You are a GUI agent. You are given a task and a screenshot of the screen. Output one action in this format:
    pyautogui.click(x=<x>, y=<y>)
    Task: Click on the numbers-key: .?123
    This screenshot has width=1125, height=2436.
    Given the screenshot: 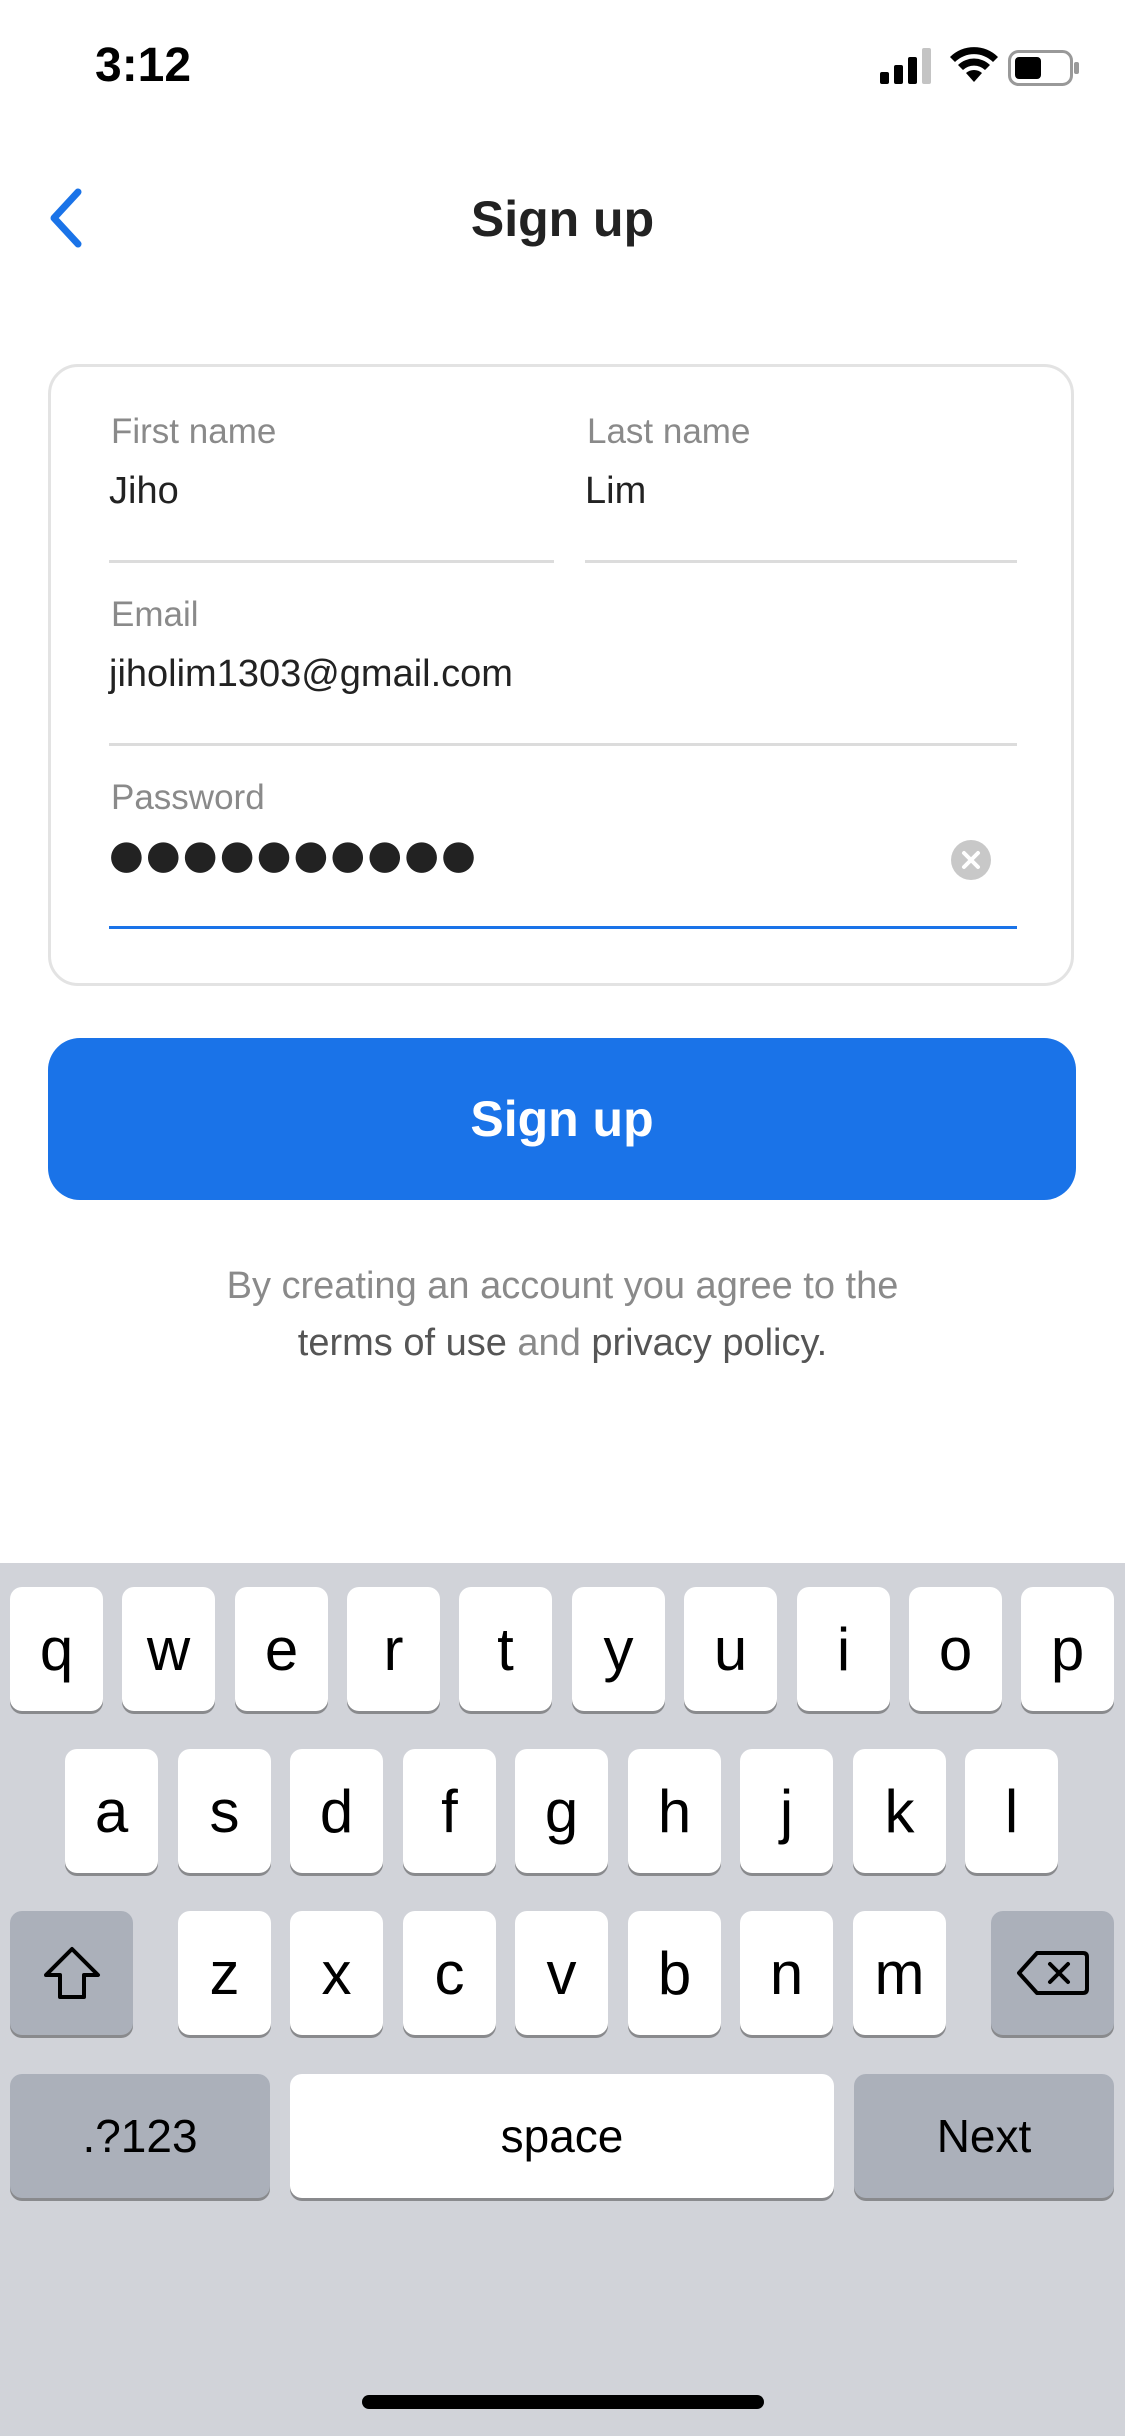 What is the action you would take?
    pyautogui.click(x=140, y=2136)
    